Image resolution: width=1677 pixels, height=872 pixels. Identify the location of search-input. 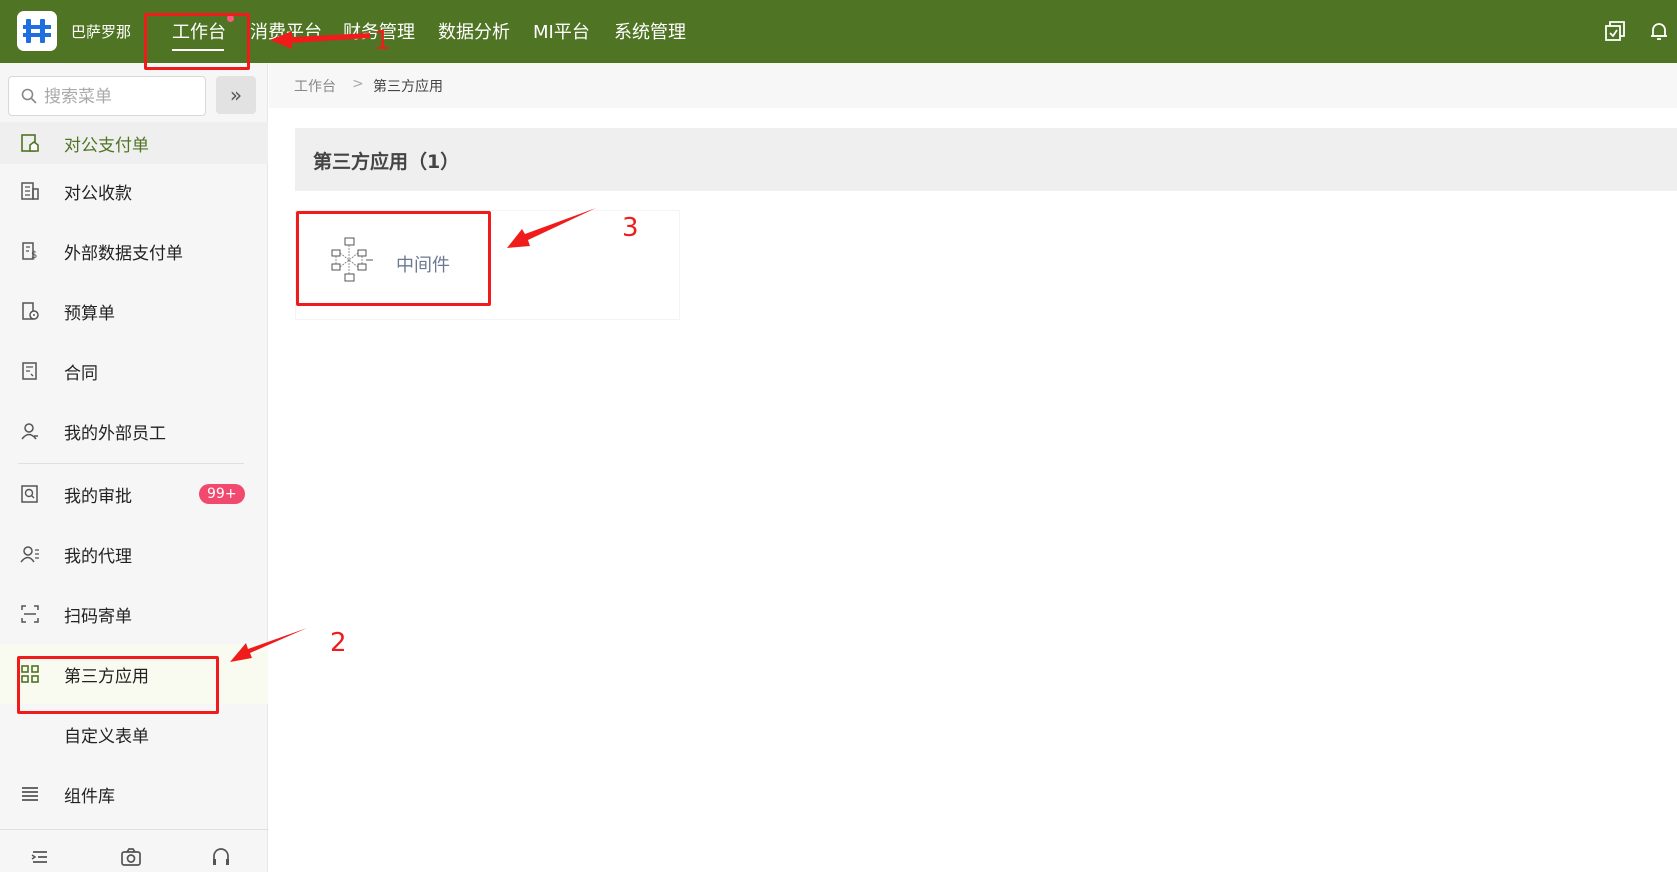
(121, 97).